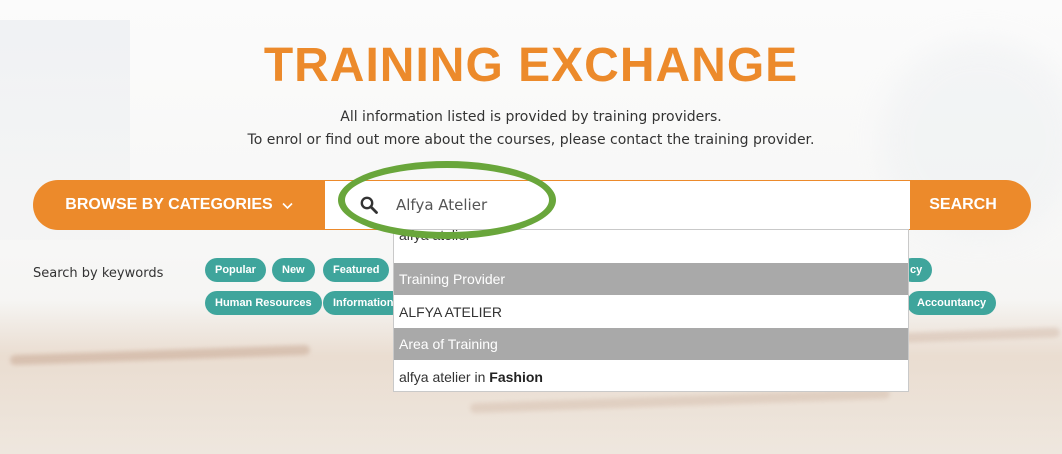 The width and height of the screenshot is (1062, 454). What do you see at coordinates (651, 246) in the screenshot?
I see `autocomplete-item-cut: alfya atelier` at bounding box center [651, 246].